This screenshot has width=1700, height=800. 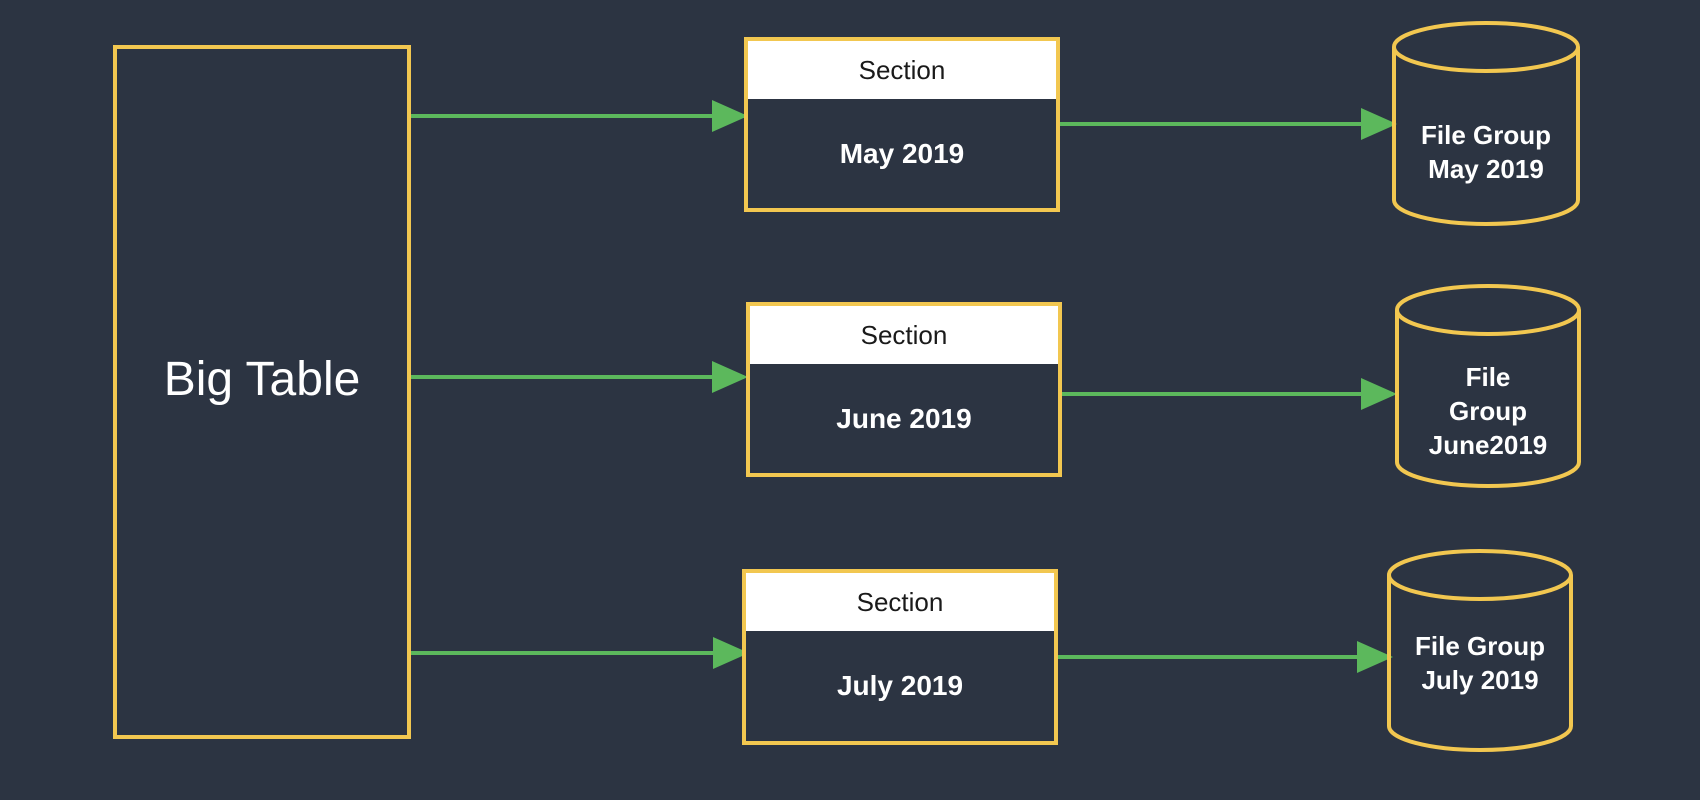 I want to click on filegroup-june-line-3: June2019, so click(x=1488, y=445).